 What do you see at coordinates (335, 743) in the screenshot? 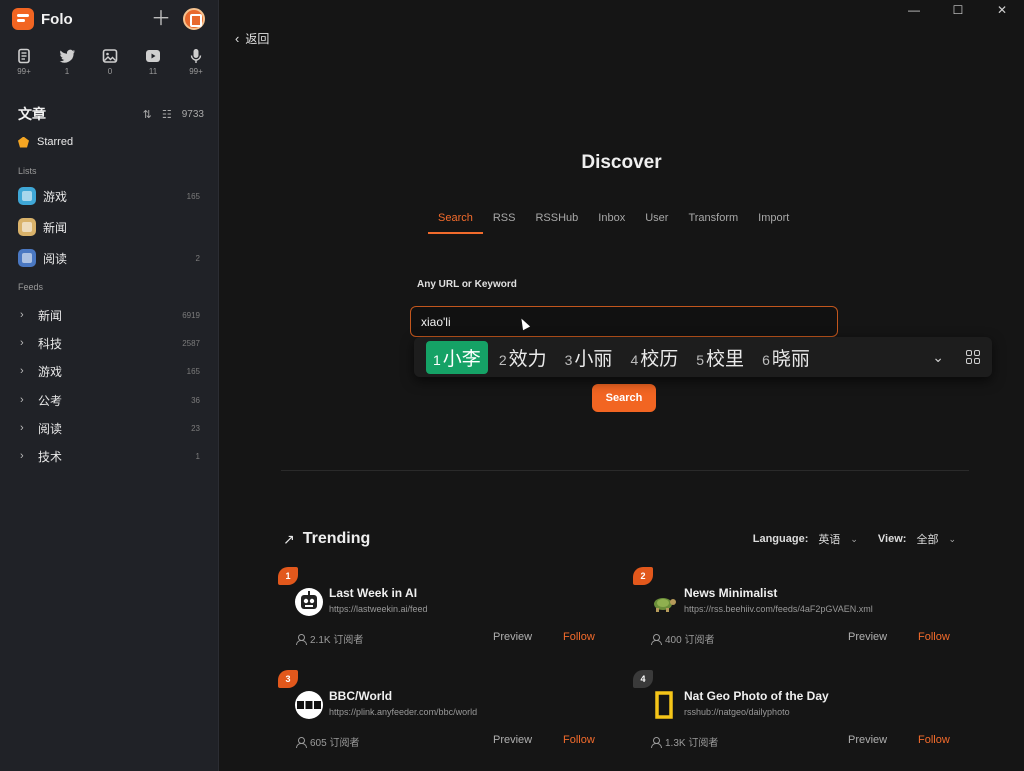
I see `subscriber-text: 605 订阅者` at bounding box center [335, 743].